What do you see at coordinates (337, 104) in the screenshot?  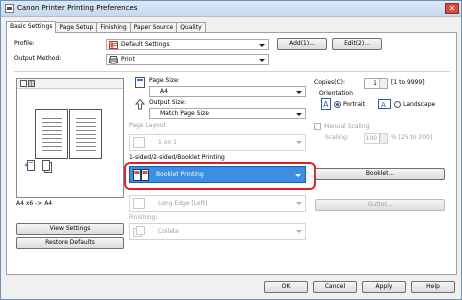 I see `portrait-radio` at bounding box center [337, 104].